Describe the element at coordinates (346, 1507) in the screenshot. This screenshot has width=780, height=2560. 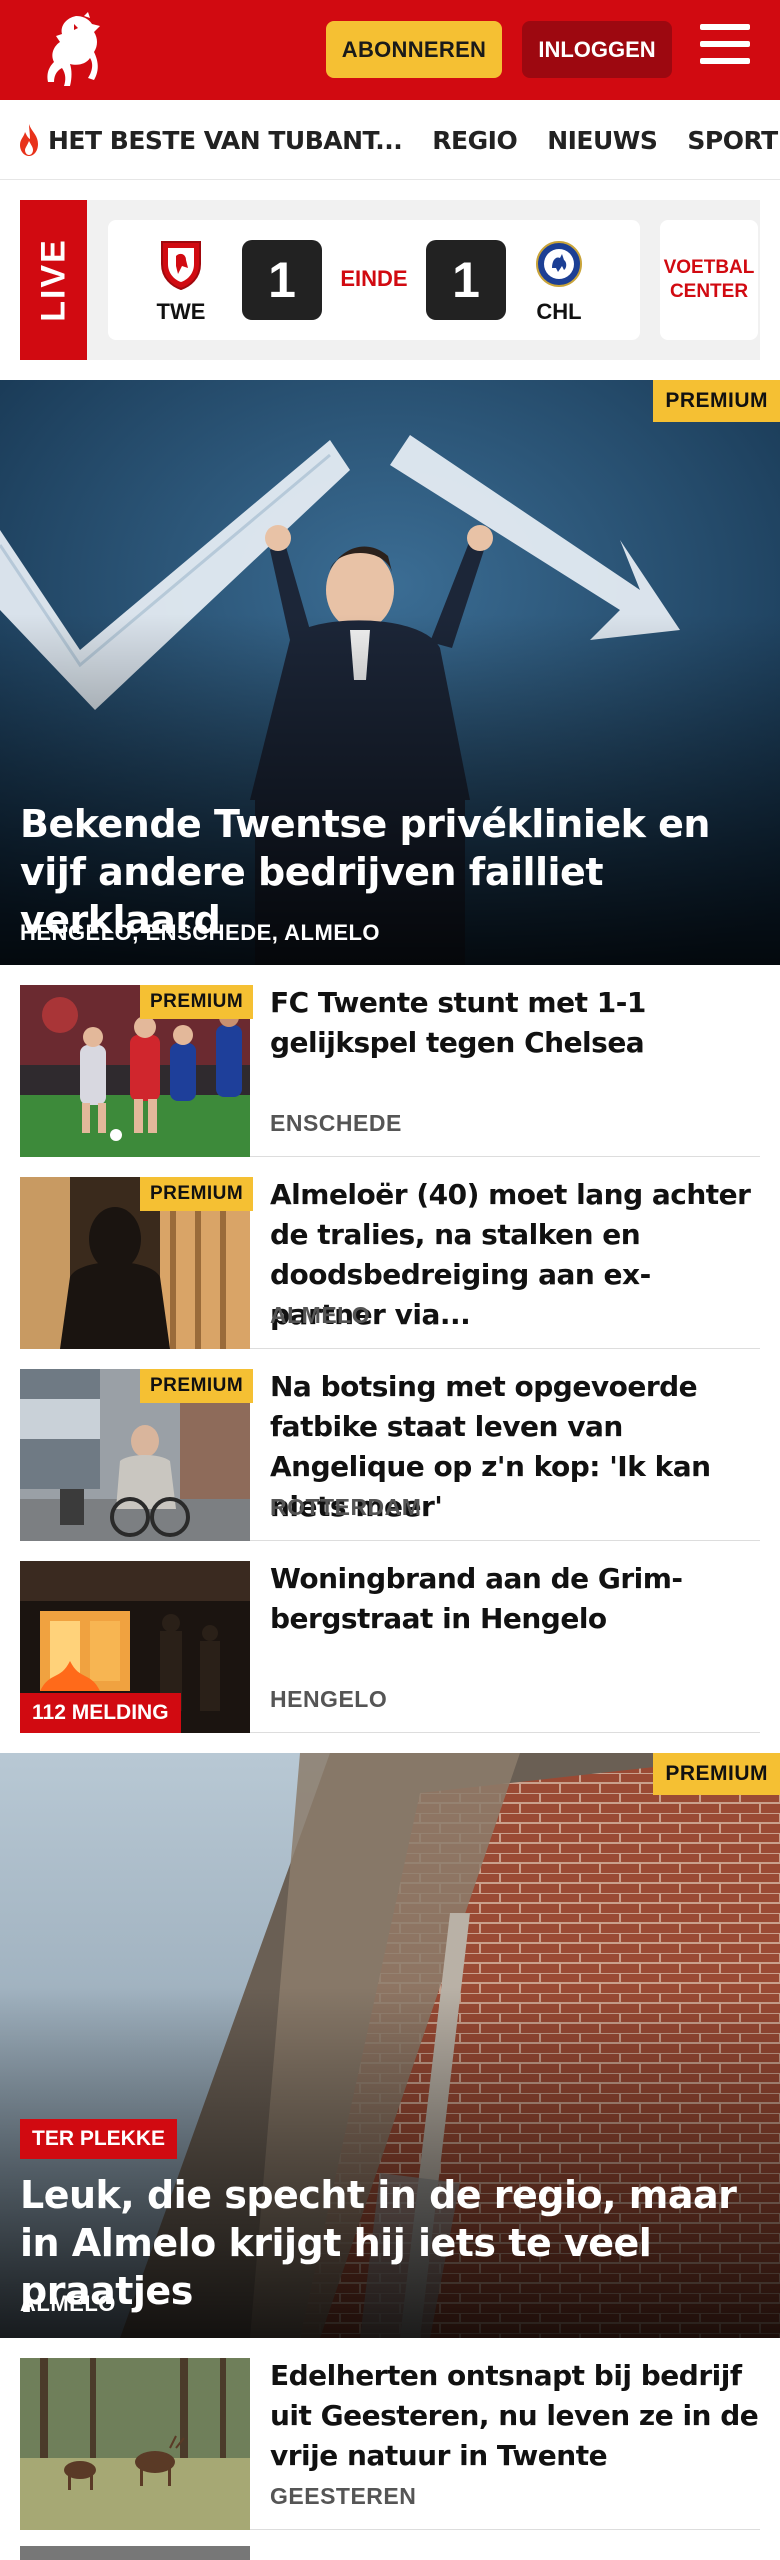
I see `article-location: ROTTERDAM` at that location.